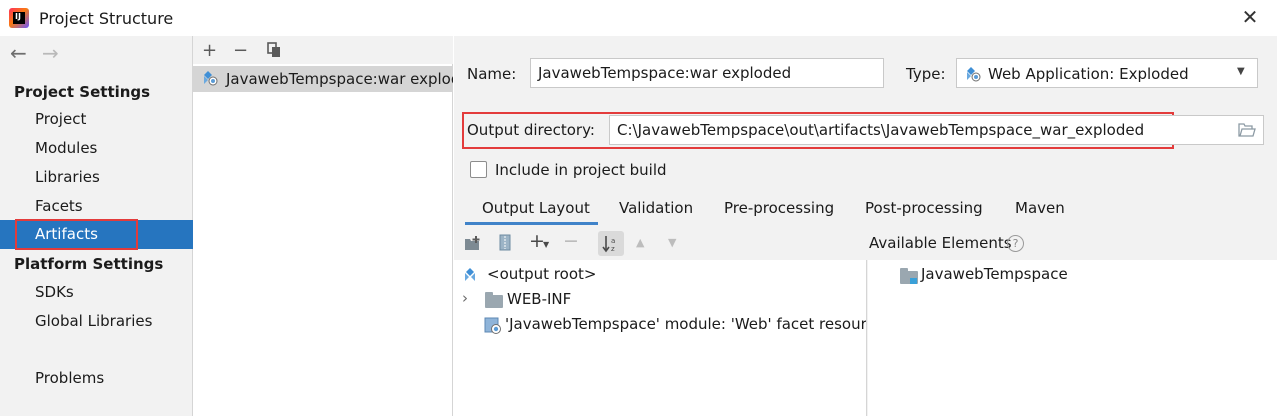 This screenshot has height=416, width=1277. Describe the element at coordinates (1088, 74) in the screenshot. I see `type-value: Web Application: Exploded` at that location.